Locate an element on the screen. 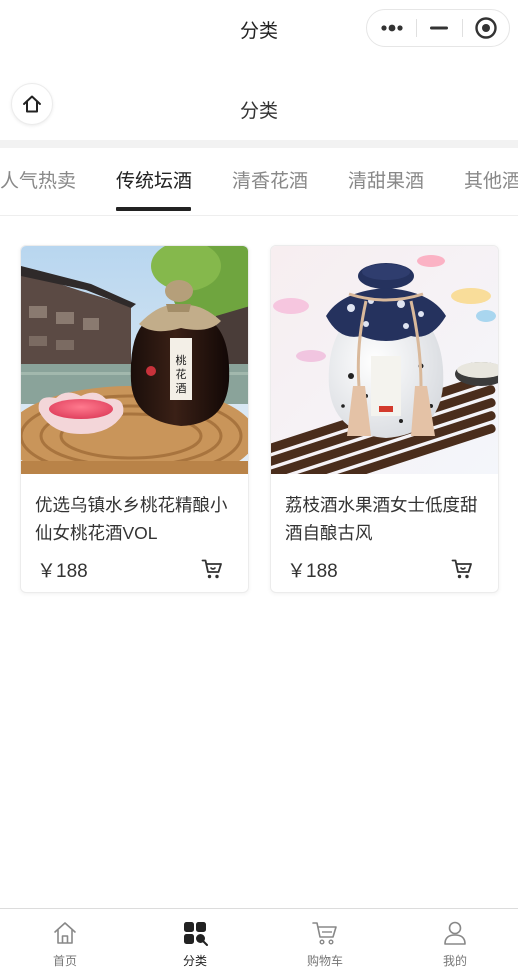 Image resolution: width=518 pixels, height=975 pixels. tab-popular: 人气热卖 is located at coordinates (38, 179).